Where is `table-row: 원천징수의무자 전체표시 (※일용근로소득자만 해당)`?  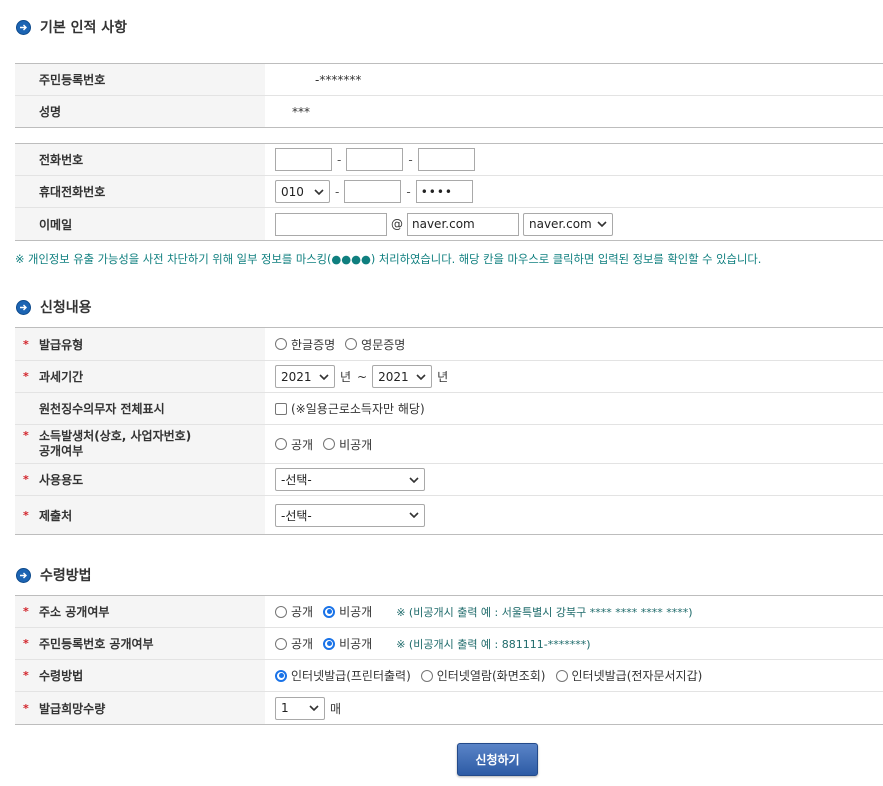 table-row: 원천징수의무자 전체표시 (※일용근로소득자만 해당) is located at coordinates (449, 409).